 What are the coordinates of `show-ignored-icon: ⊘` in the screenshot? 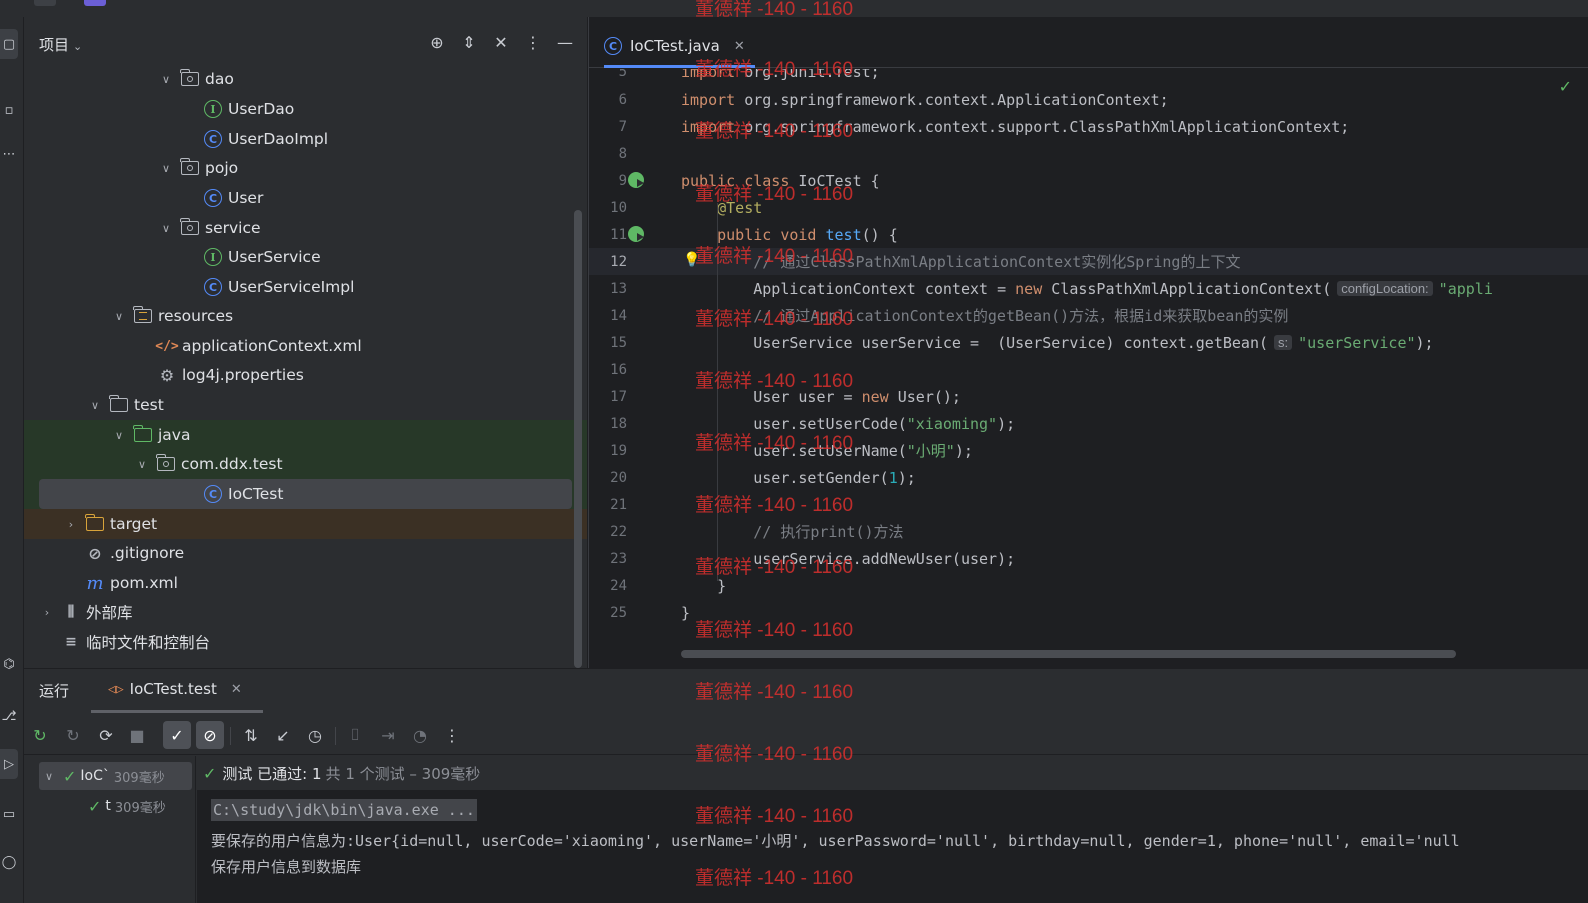 It's located at (210, 735).